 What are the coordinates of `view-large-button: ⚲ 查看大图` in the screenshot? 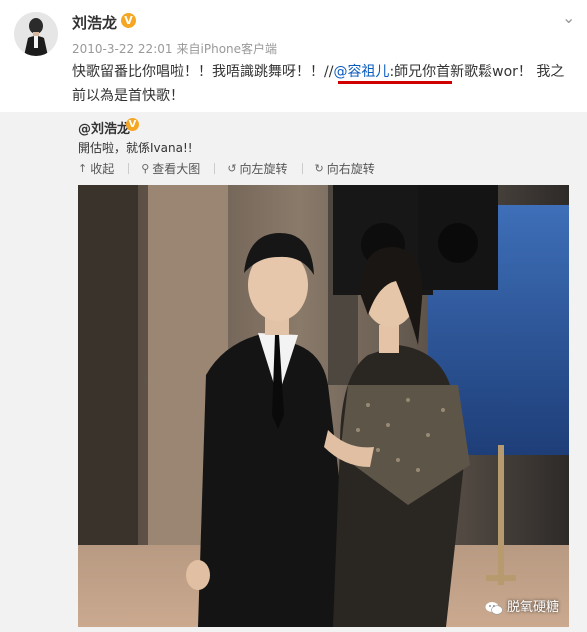 It's located at (170, 168).